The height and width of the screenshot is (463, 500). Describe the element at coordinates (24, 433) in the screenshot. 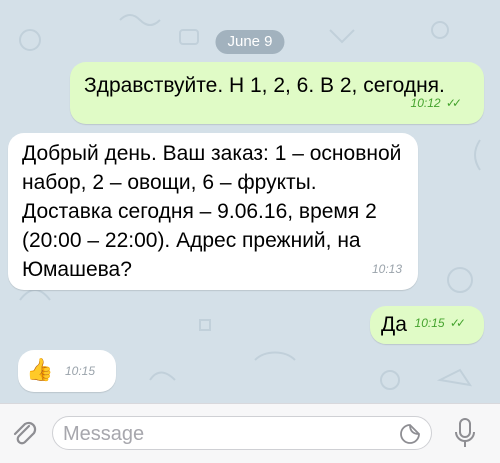

I see `paperclip-icon` at that location.